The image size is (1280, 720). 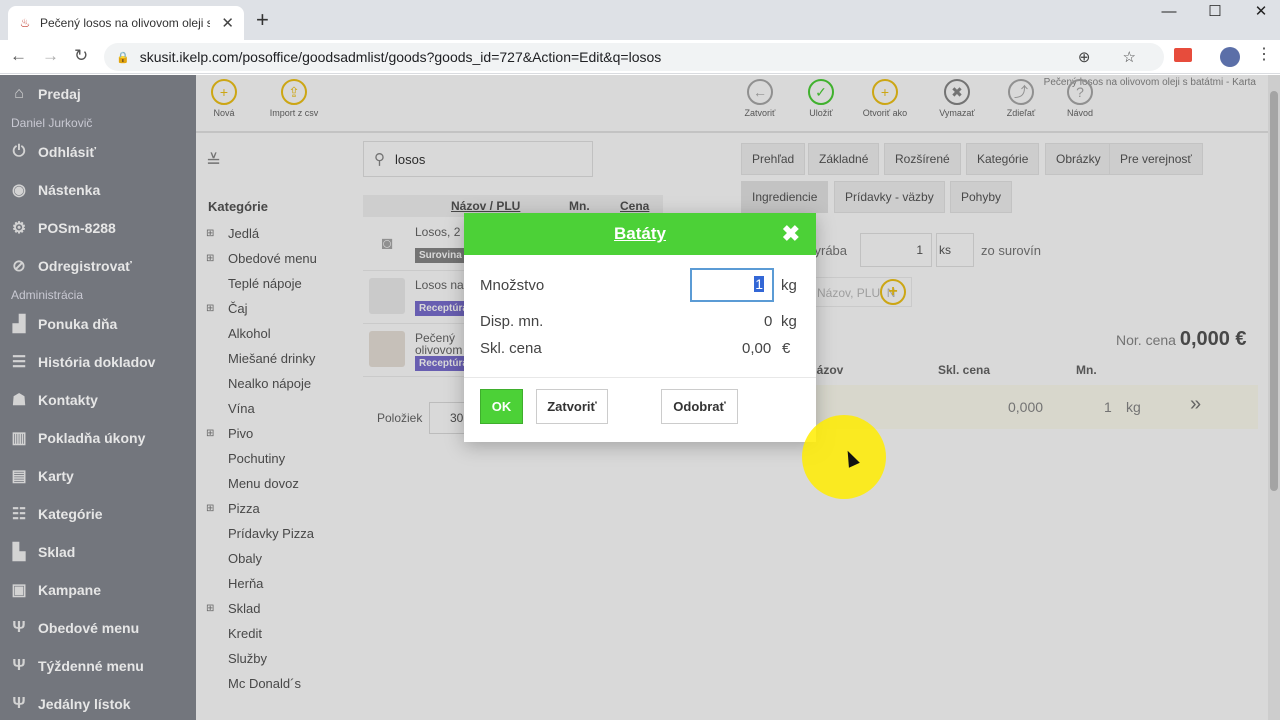 What do you see at coordinates (773, 159) in the screenshot?
I see `tab-preh-ad: Prehľad` at bounding box center [773, 159].